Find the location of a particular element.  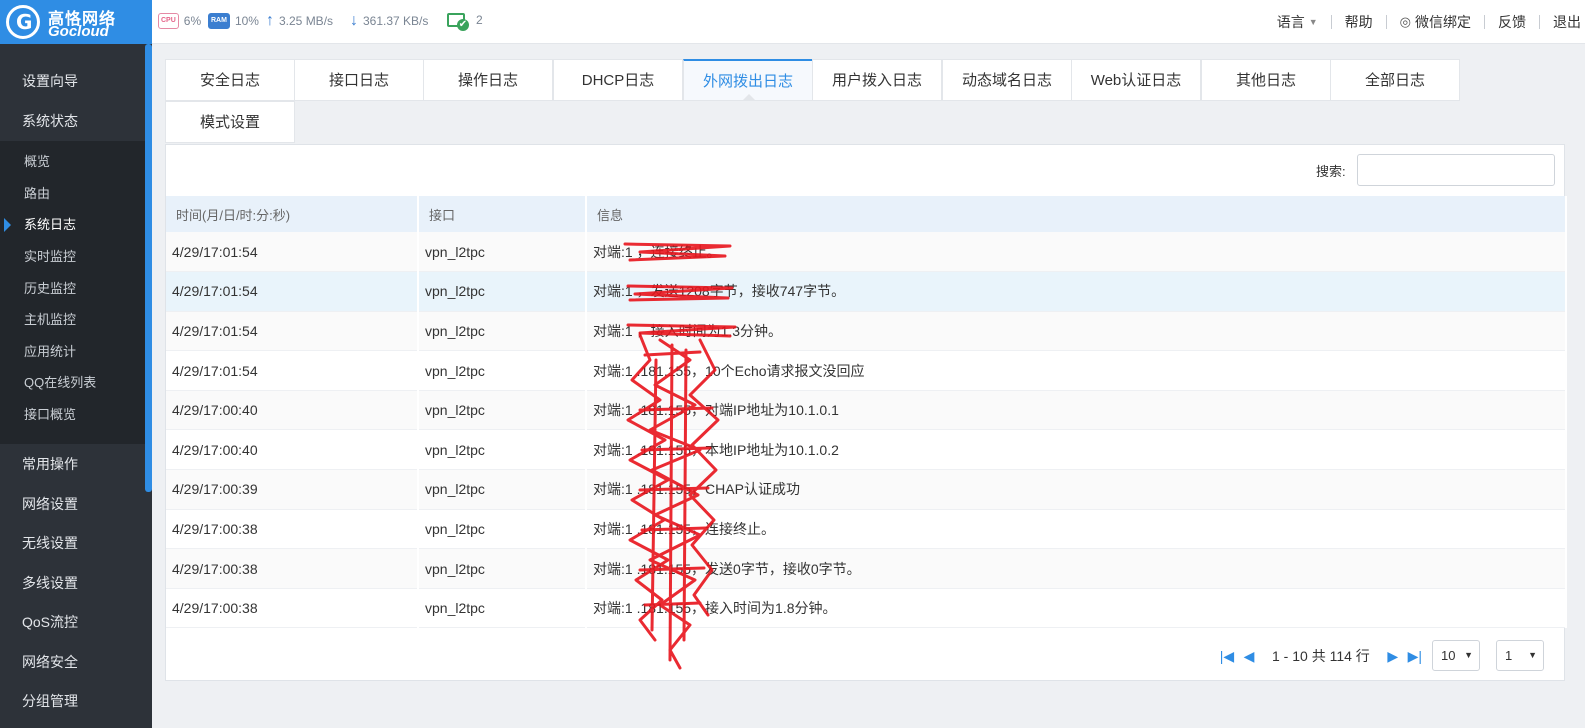

upload-arrow-icon: ↑ is located at coordinates (270, 20).